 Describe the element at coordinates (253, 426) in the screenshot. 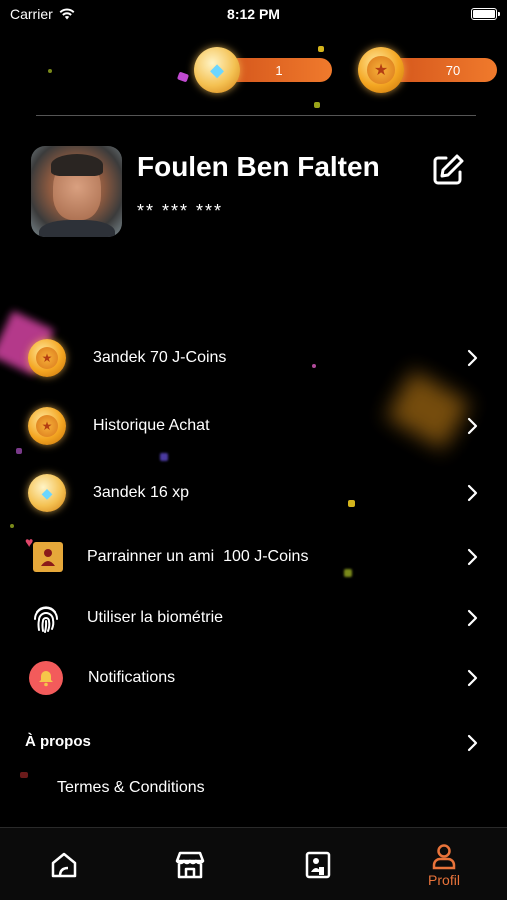

I see `menu-item-purchase-history: ★ Historique Achat` at that location.